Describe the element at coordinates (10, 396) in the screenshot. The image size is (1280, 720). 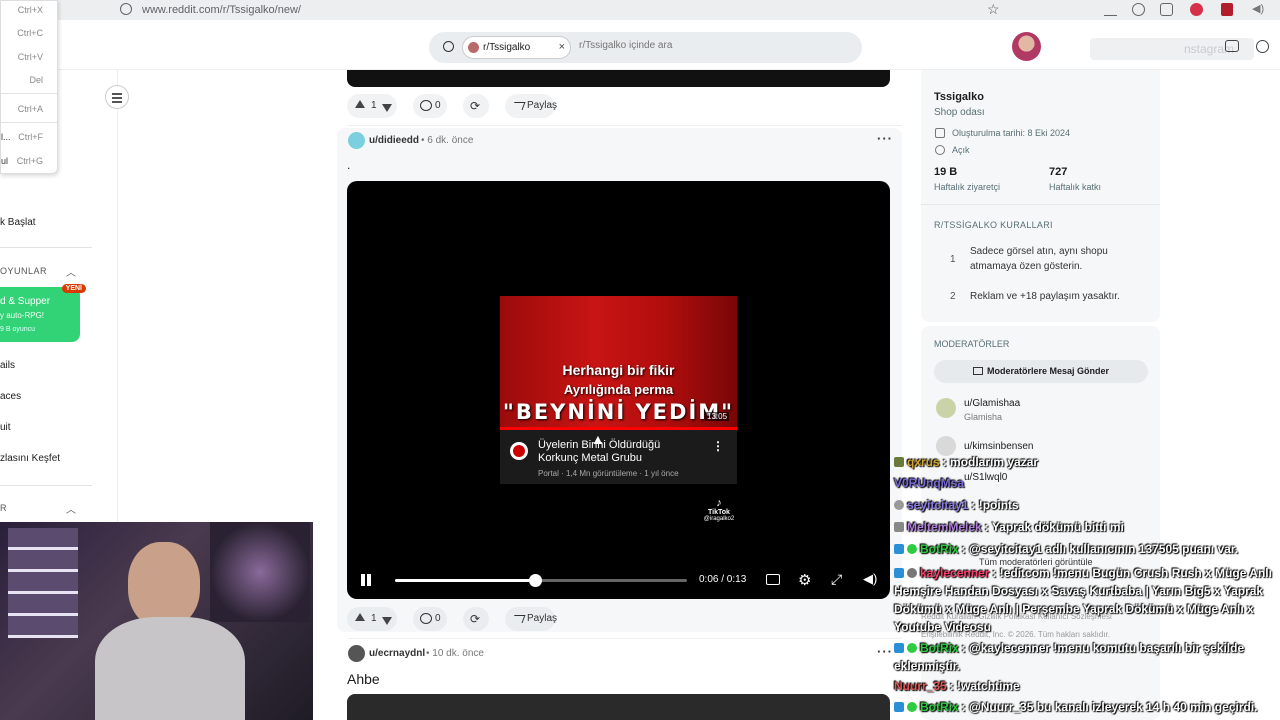
I see `nav-item-spaces: aces` at that location.